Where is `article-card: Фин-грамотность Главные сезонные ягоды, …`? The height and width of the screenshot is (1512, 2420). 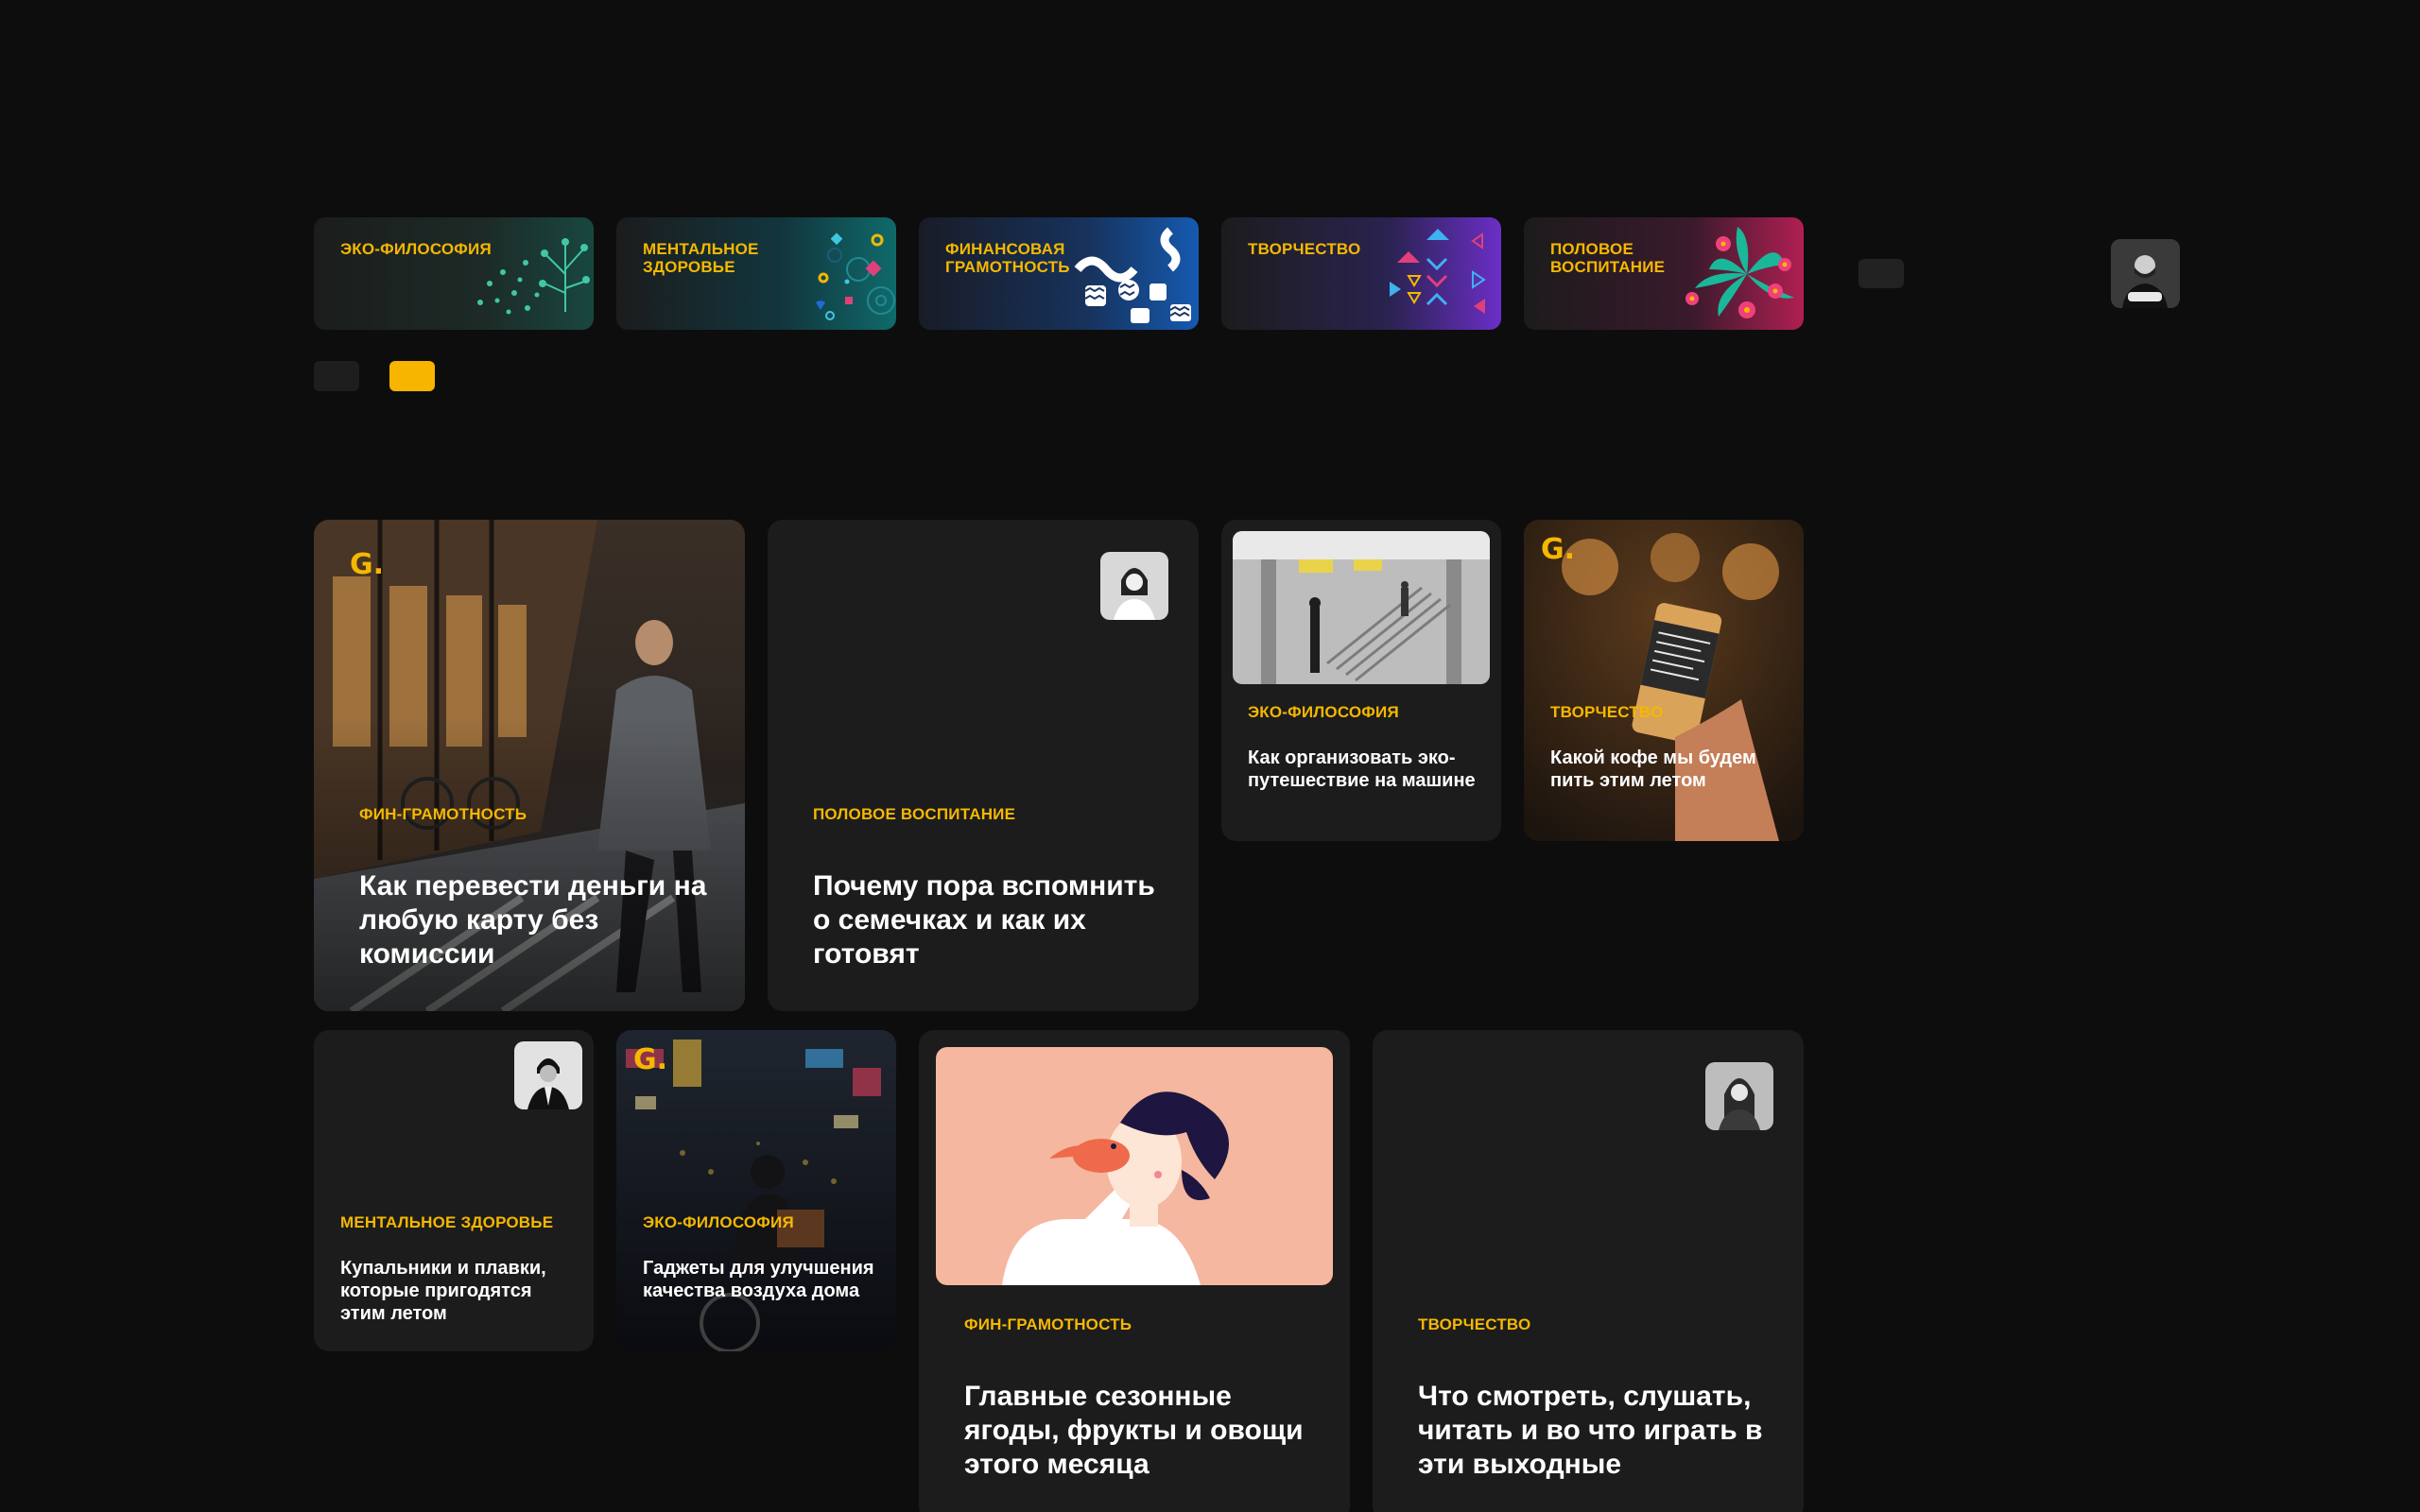
article-card: Фин-грамотность Главные сезонные ягоды, … is located at coordinates (1134, 1271).